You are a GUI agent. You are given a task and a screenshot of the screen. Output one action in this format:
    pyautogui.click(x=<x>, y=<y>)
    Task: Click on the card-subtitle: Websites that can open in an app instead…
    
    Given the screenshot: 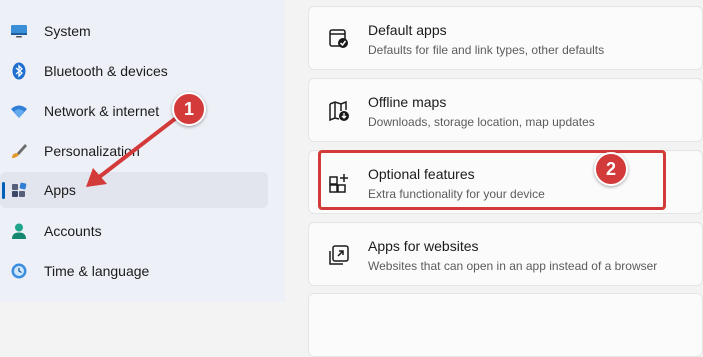 What is the action you would take?
    pyautogui.click(x=513, y=266)
    